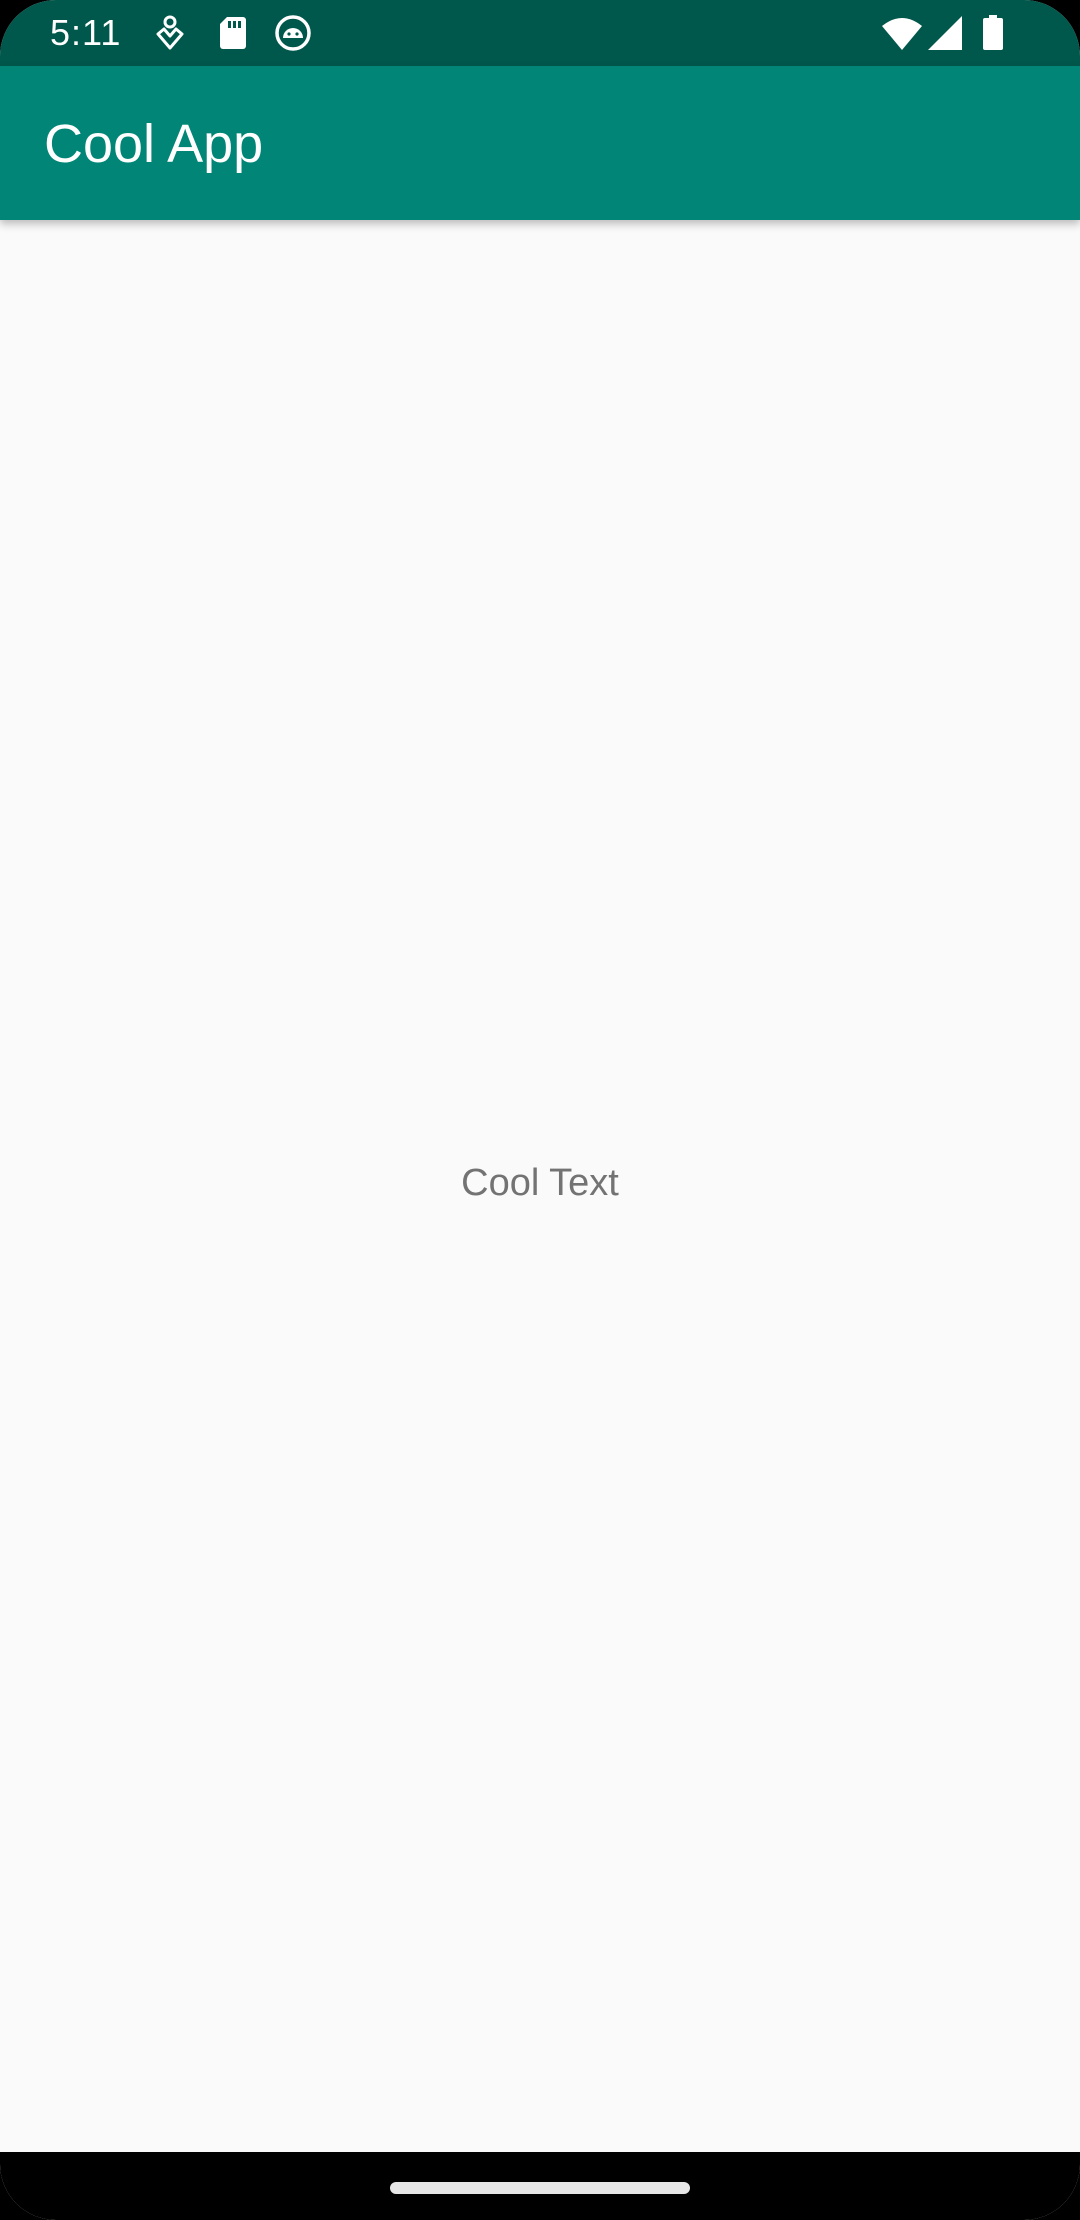  Describe the element at coordinates (902, 34) in the screenshot. I see `wifi-icon` at that location.